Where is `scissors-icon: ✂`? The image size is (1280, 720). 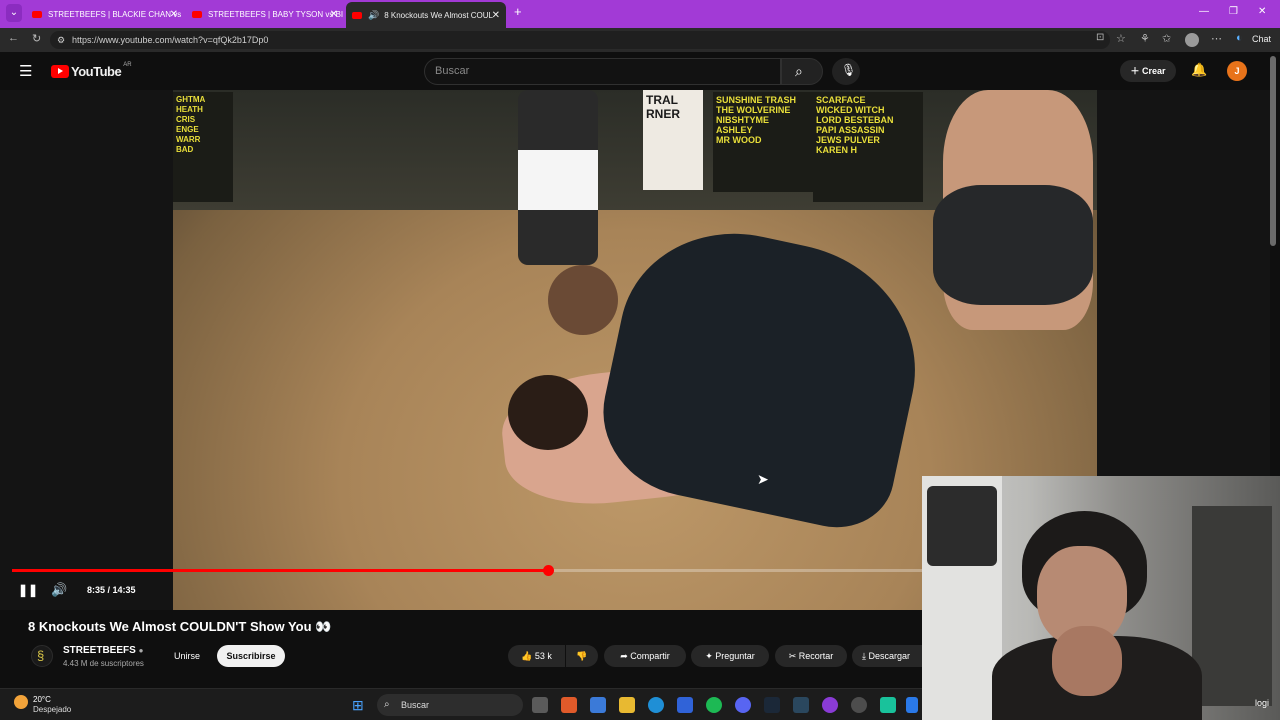
scissors-icon: ✂ is located at coordinates (792, 656).